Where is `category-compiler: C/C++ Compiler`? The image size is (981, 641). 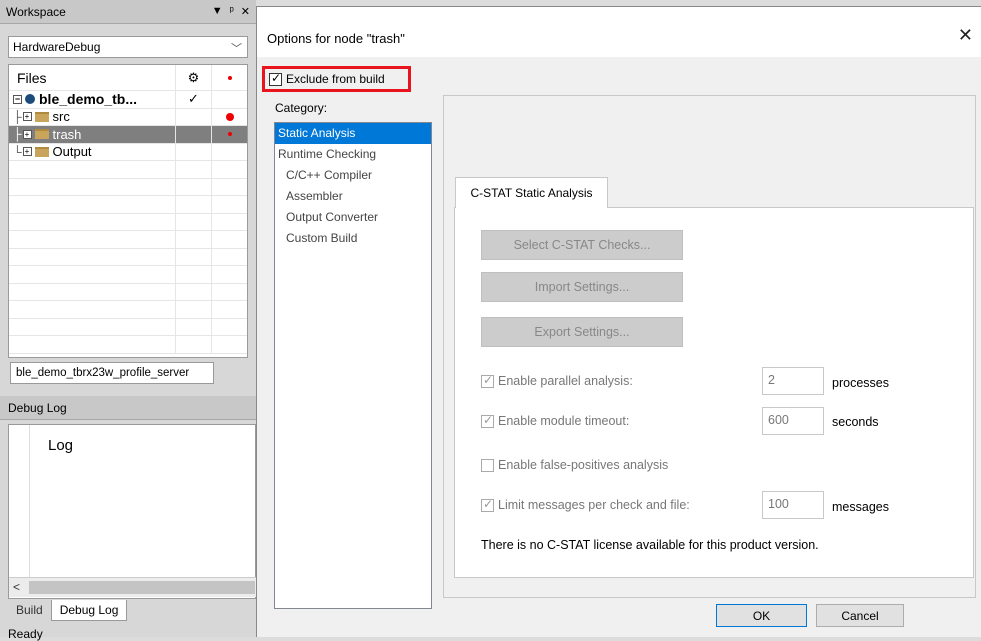
category-compiler: C/C++ Compiler is located at coordinates (353, 175).